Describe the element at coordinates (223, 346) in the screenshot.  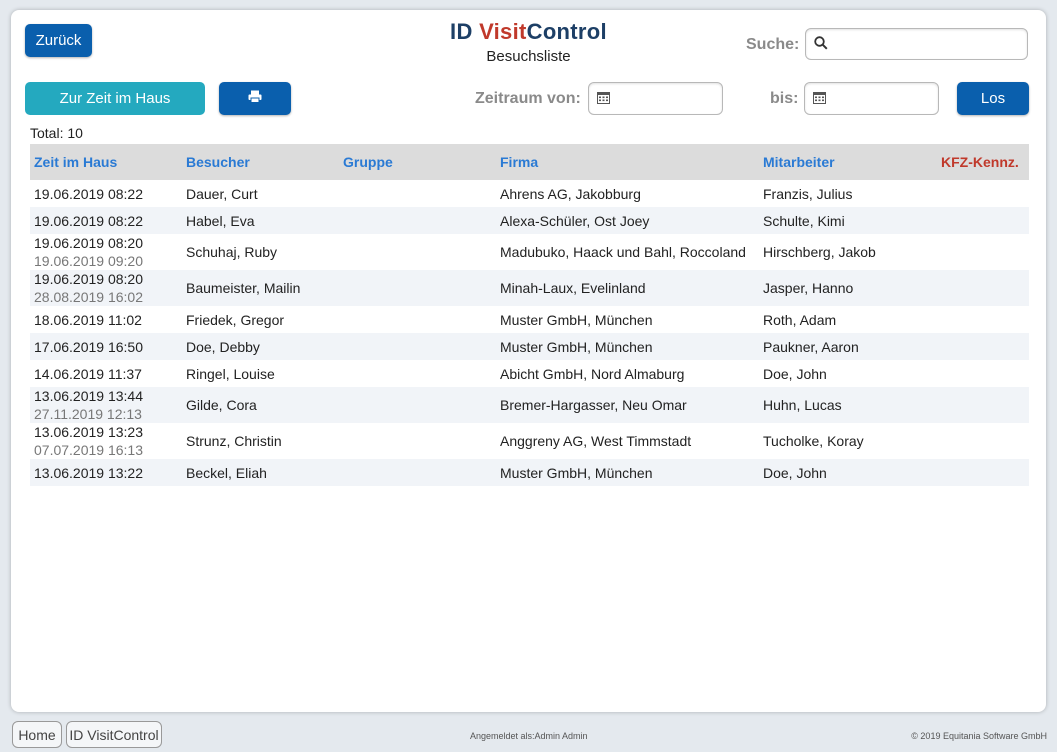
I see `cell-visitor: Doe, Debby` at that location.